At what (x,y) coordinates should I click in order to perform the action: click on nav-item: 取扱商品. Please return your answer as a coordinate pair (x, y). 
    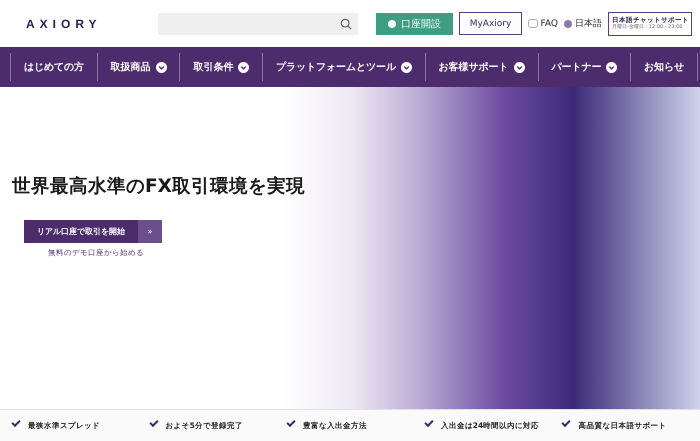
    Looking at the image, I should click on (138, 67).